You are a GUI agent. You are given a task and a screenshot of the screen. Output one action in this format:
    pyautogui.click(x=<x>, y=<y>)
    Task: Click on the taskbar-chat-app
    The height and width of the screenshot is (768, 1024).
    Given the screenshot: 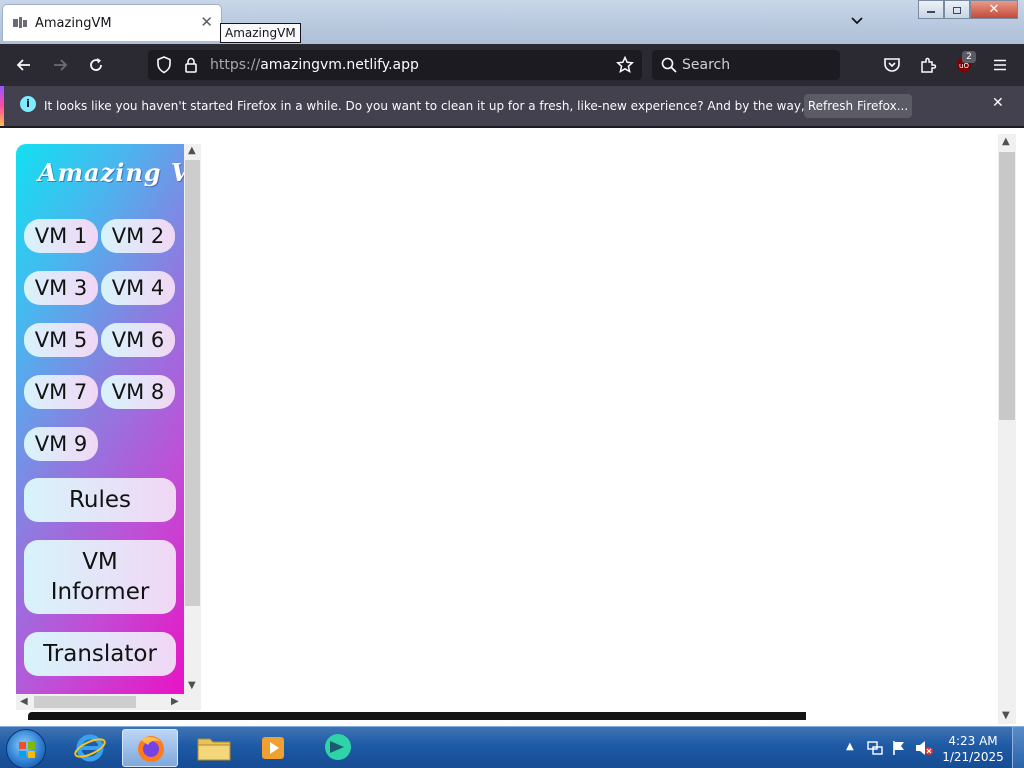 What is the action you would take?
    pyautogui.click(x=336, y=748)
    